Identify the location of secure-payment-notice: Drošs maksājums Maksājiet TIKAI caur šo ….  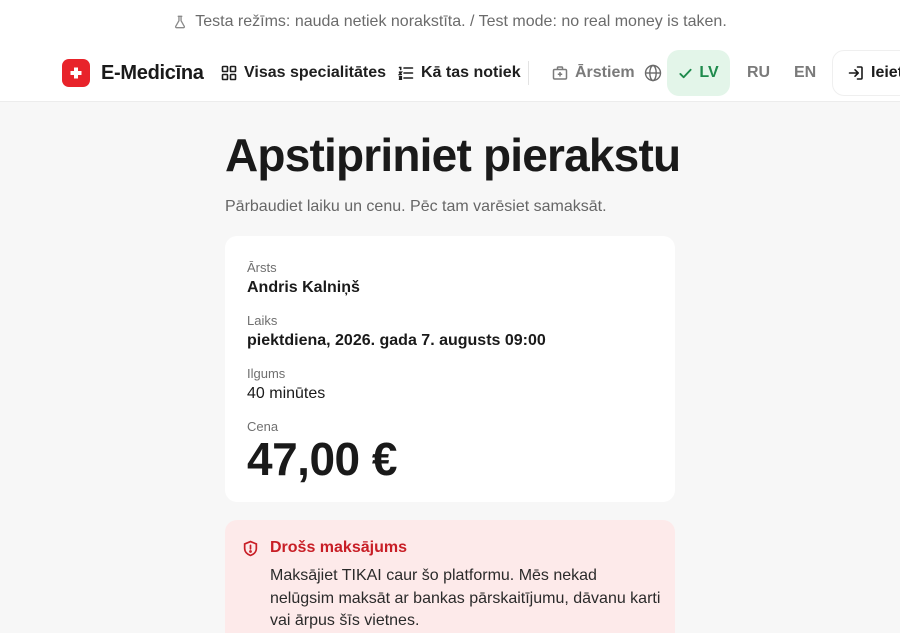
(450, 576).